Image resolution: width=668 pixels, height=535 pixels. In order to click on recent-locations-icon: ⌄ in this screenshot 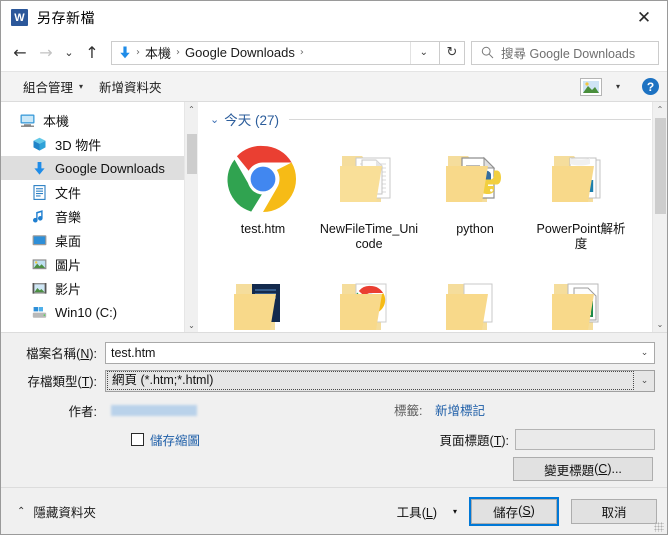, I will do `click(69, 53)`.